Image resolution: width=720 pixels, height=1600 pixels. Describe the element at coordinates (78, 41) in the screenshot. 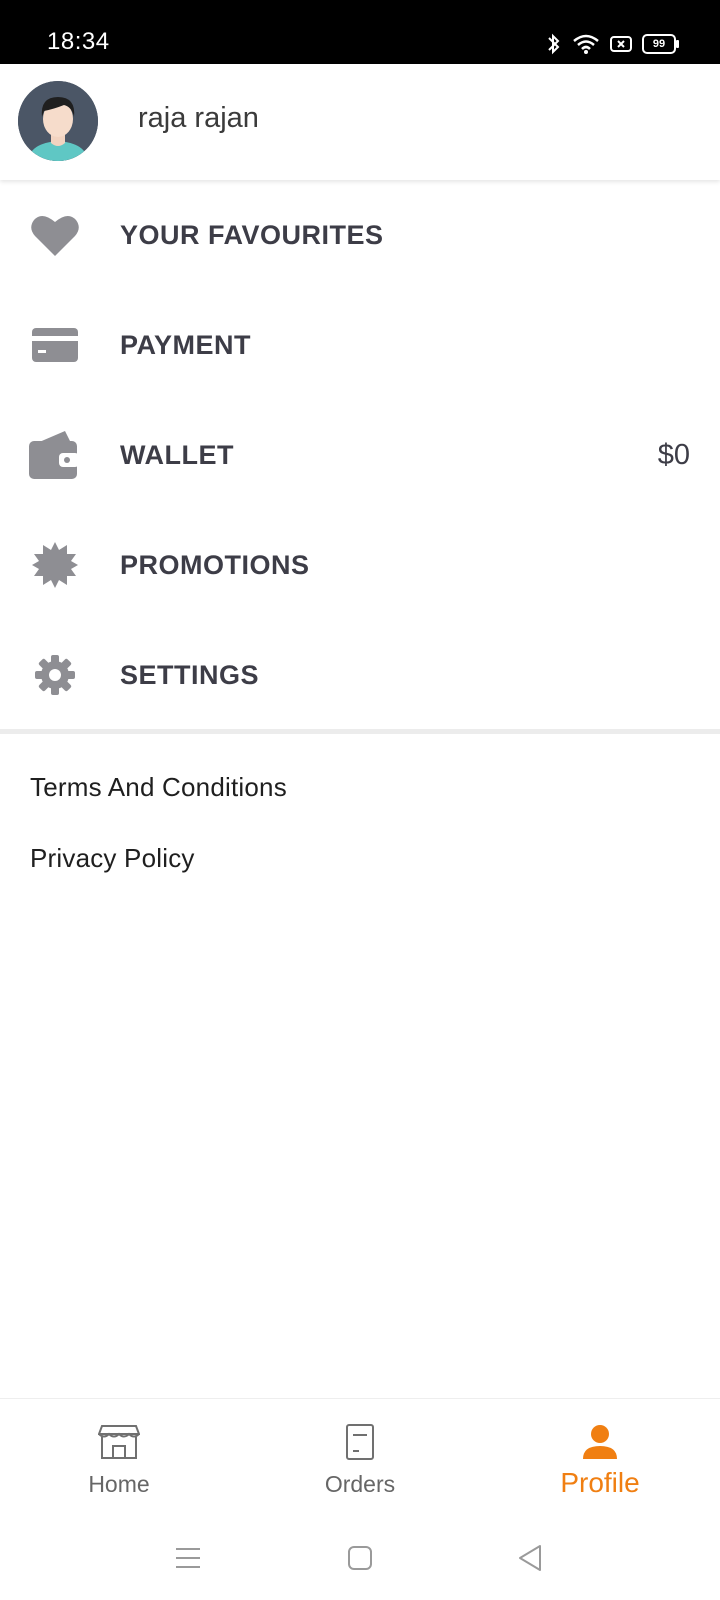

I see `status-time: 18:34` at that location.